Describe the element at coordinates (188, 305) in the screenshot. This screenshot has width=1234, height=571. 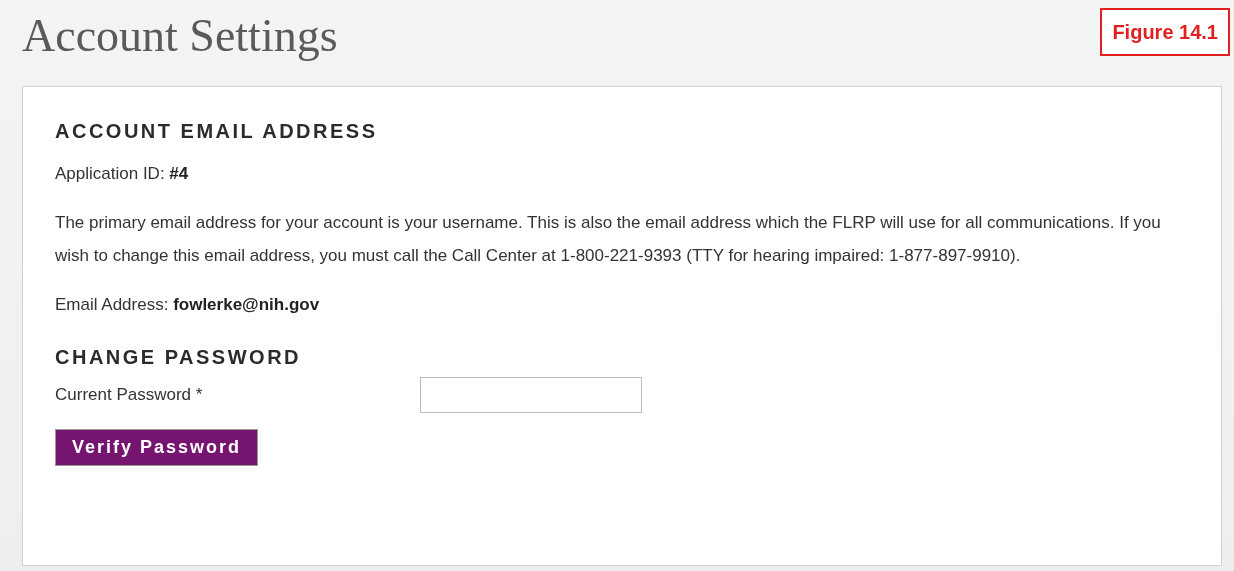
I see `email-address: Email Address: fowlerke@nih.gov` at that location.